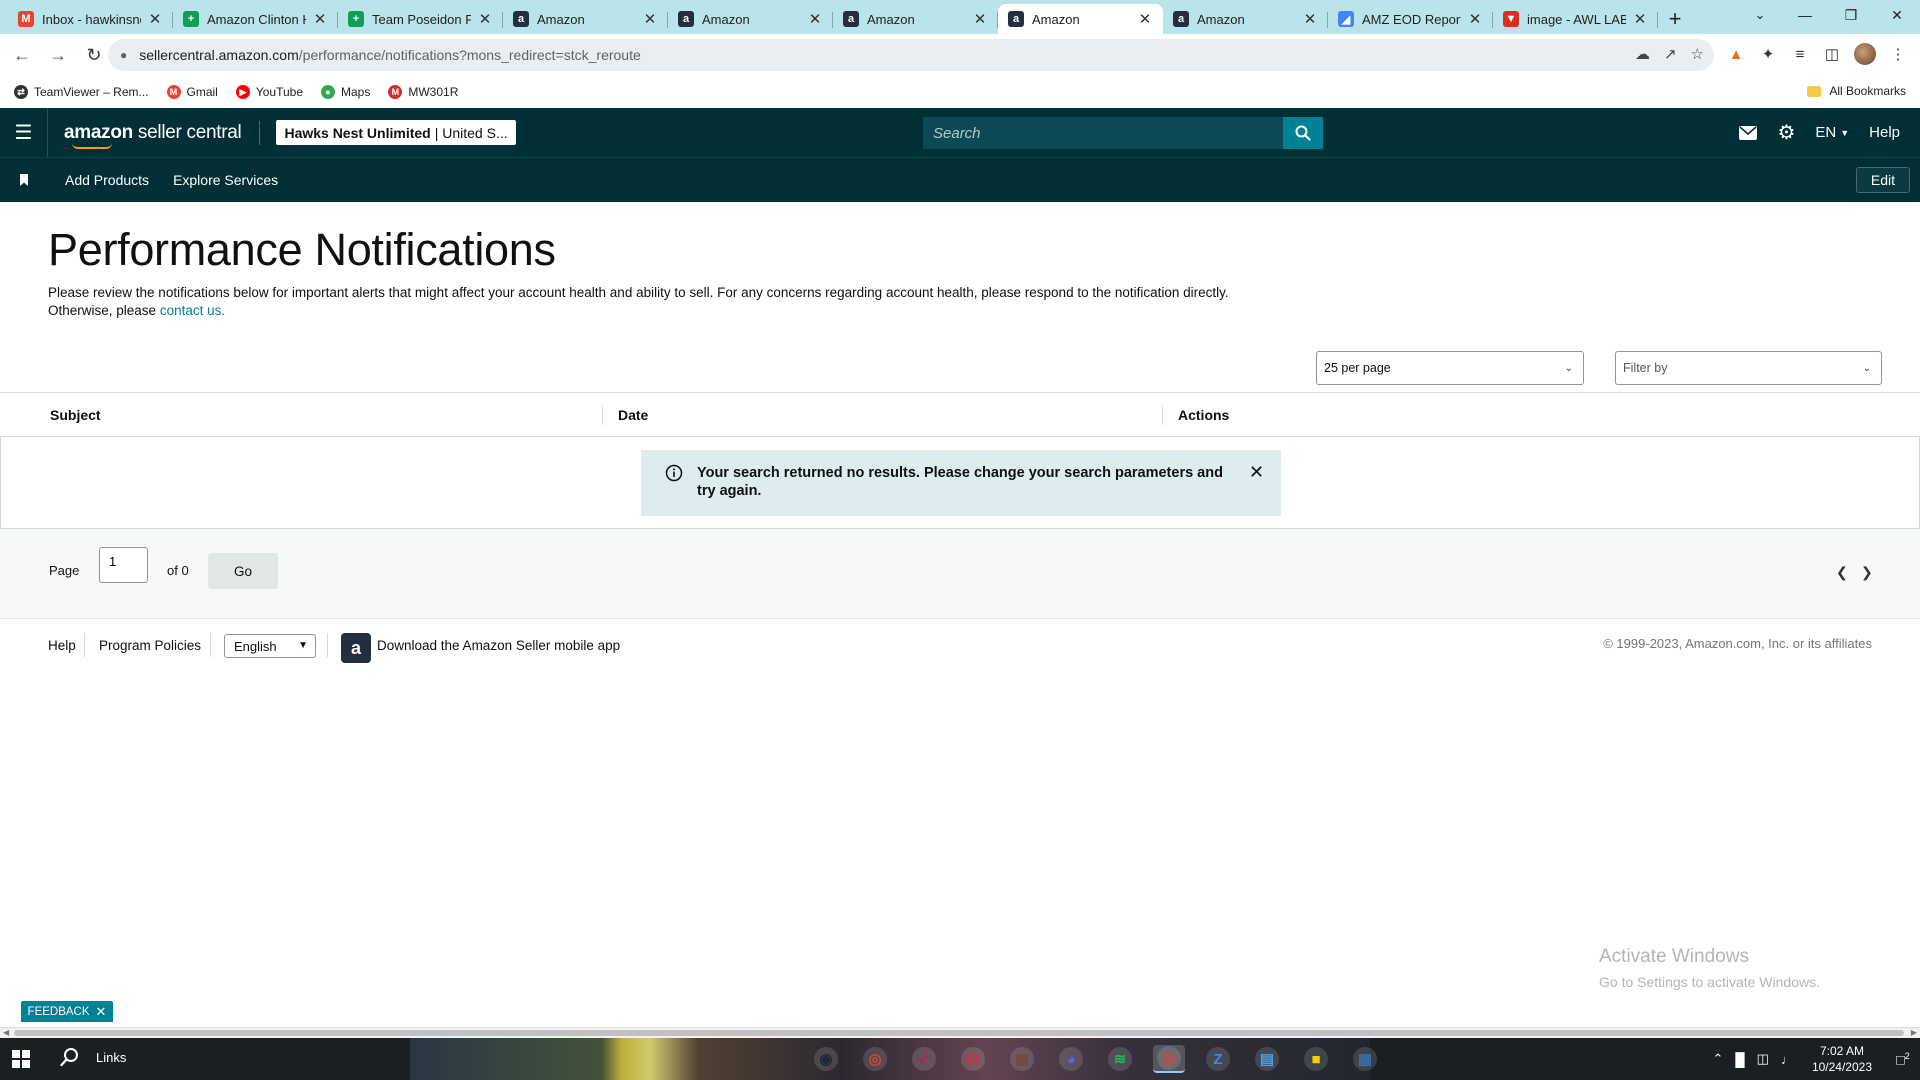 The image size is (1920, 1080). I want to click on hamburger-menu-icon: ☰, so click(24, 132).